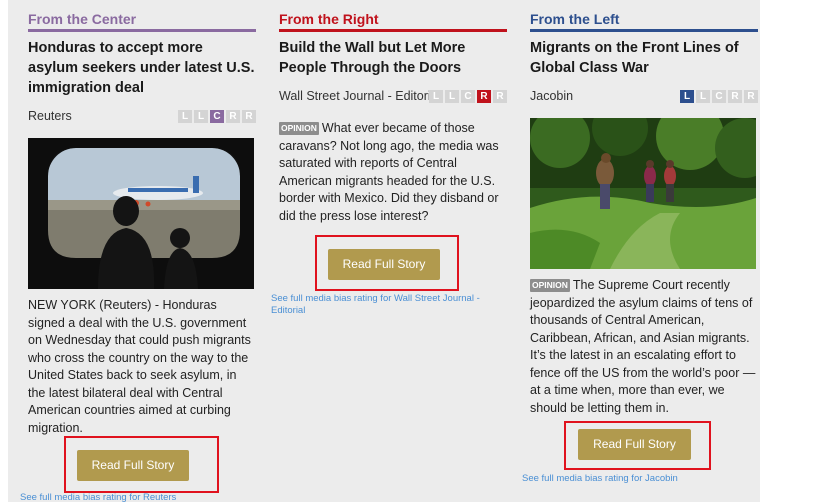 The width and height of the screenshot is (824, 502). What do you see at coordinates (133, 465) in the screenshot?
I see `read-full-story-button-center: Read Full Story` at bounding box center [133, 465].